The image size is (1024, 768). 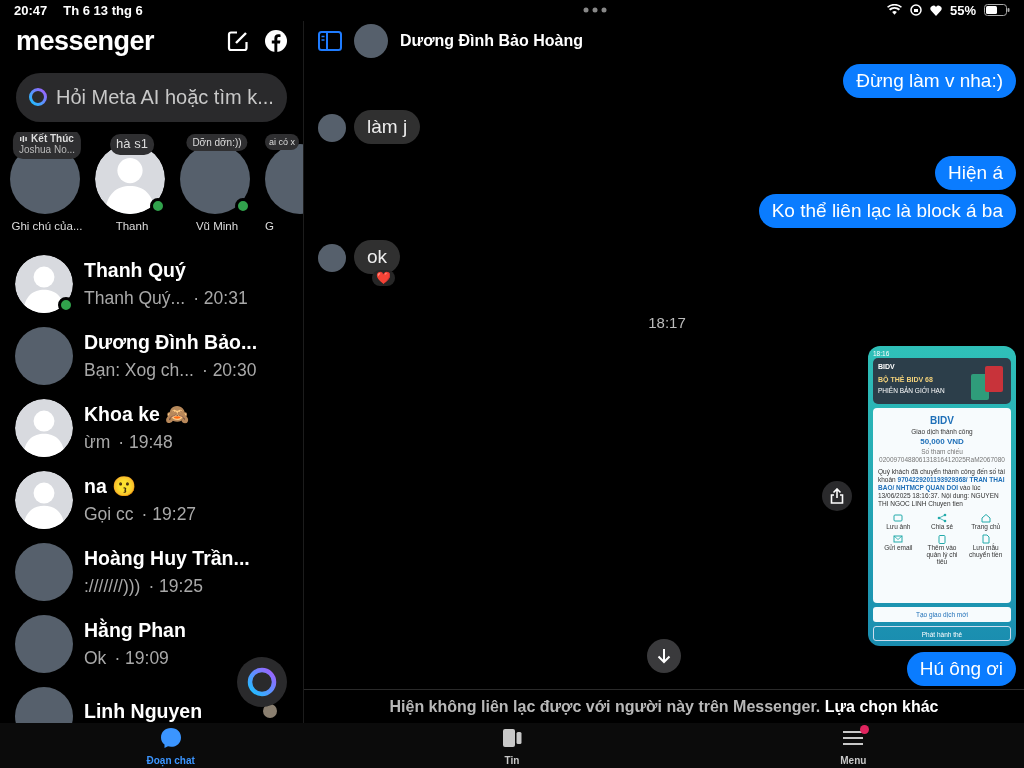 What do you see at coordinates (151, 427) in the screenshot?
I see `chat-item: Khoa ke 🙈 ừm · 19:48` at bounding box center [151, 427].